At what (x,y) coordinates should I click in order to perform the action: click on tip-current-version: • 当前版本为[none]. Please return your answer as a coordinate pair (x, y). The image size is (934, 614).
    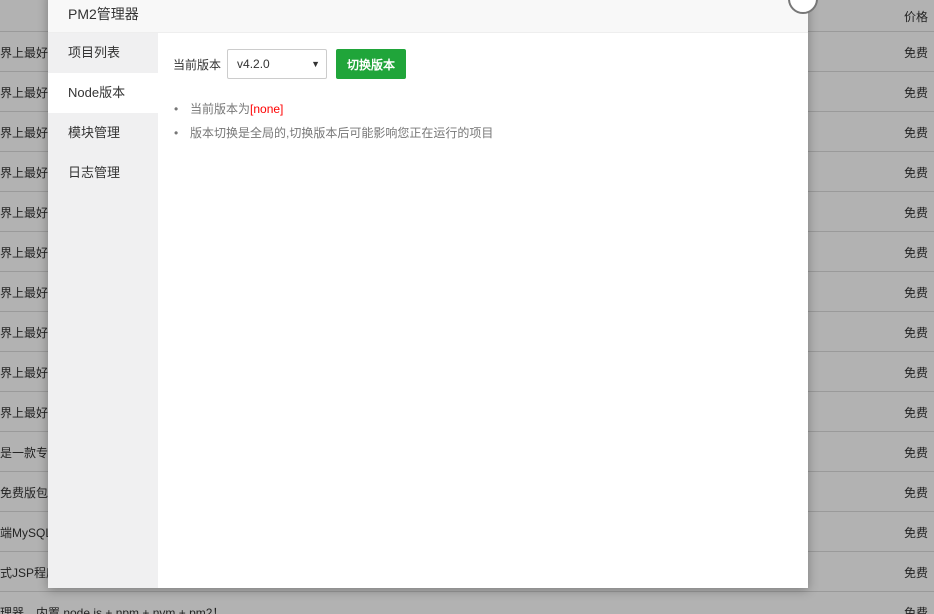
    Looking at the image, I should click on (333, 113).